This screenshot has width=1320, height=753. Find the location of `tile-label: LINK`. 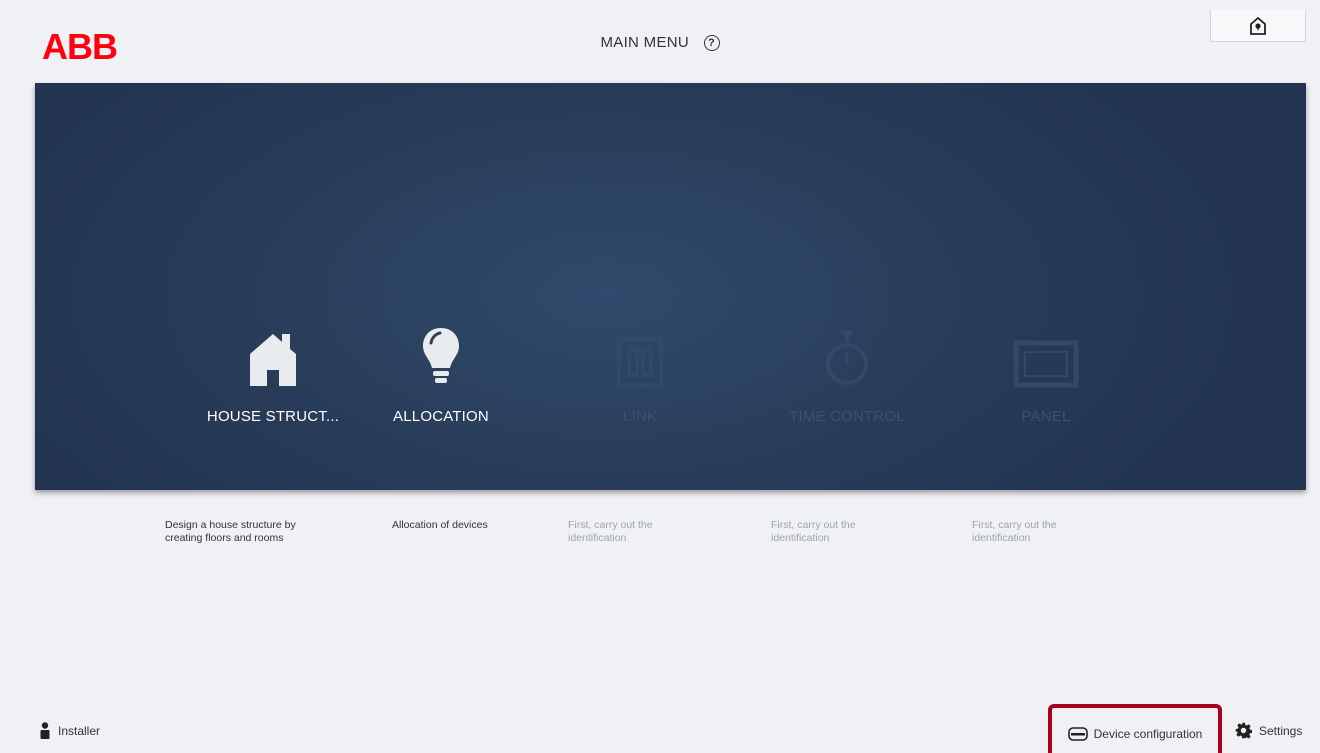

tile-label: LINK is located at coordinates (640, 416).